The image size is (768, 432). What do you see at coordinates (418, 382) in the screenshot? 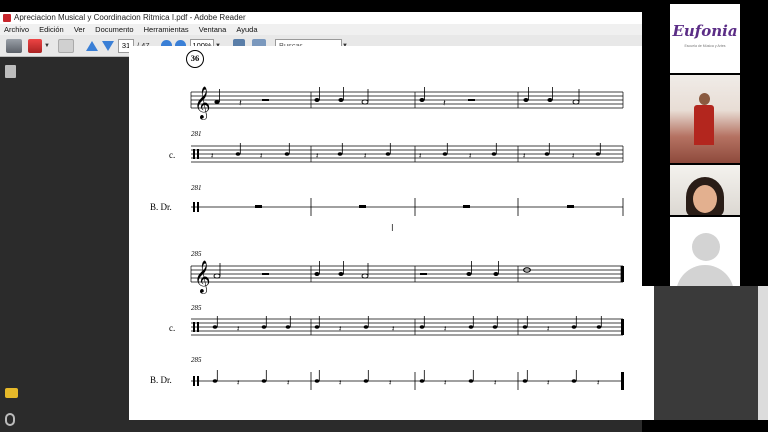
I see `quarter-rests-bd-2: 𝄽 𝄽 𝄽 𝄽 𝄽 𝄽 𝄽 𝄽` at bounding box center [418, 382].